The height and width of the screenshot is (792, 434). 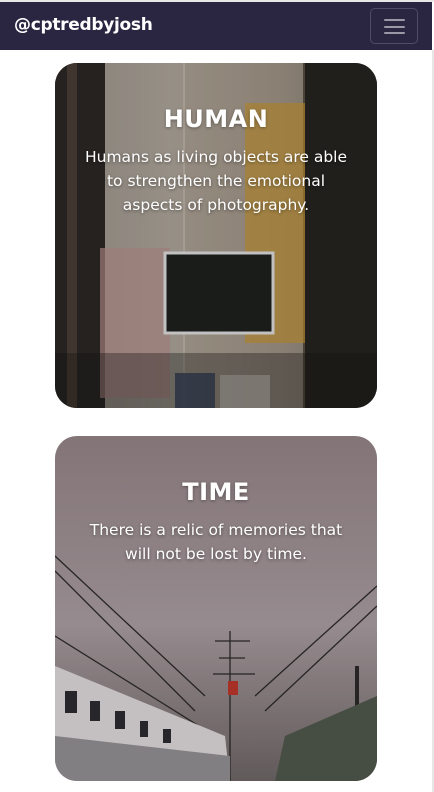 I want to click on brand-link: @cptredbyjosh, so click(x=83, y=25).